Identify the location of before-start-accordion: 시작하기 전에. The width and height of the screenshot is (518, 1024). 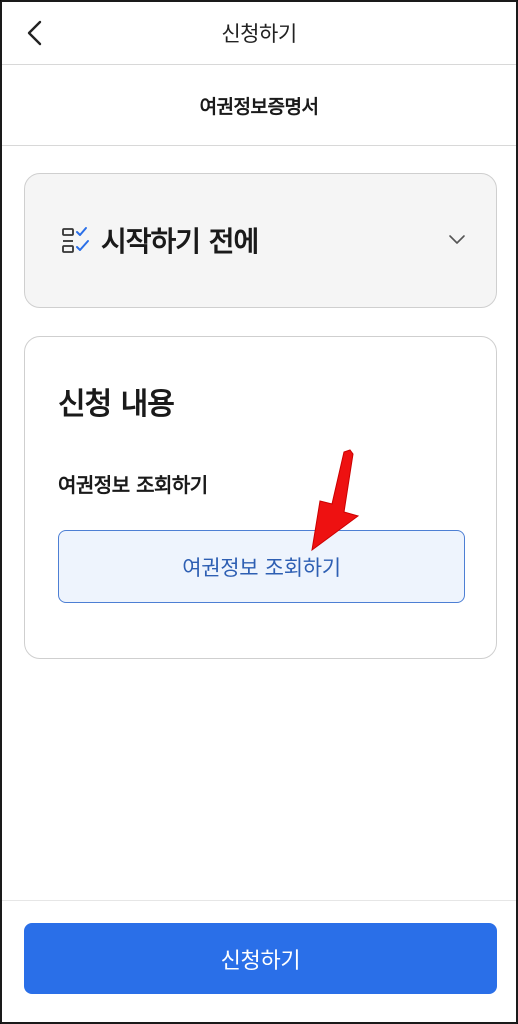
(260, 240).